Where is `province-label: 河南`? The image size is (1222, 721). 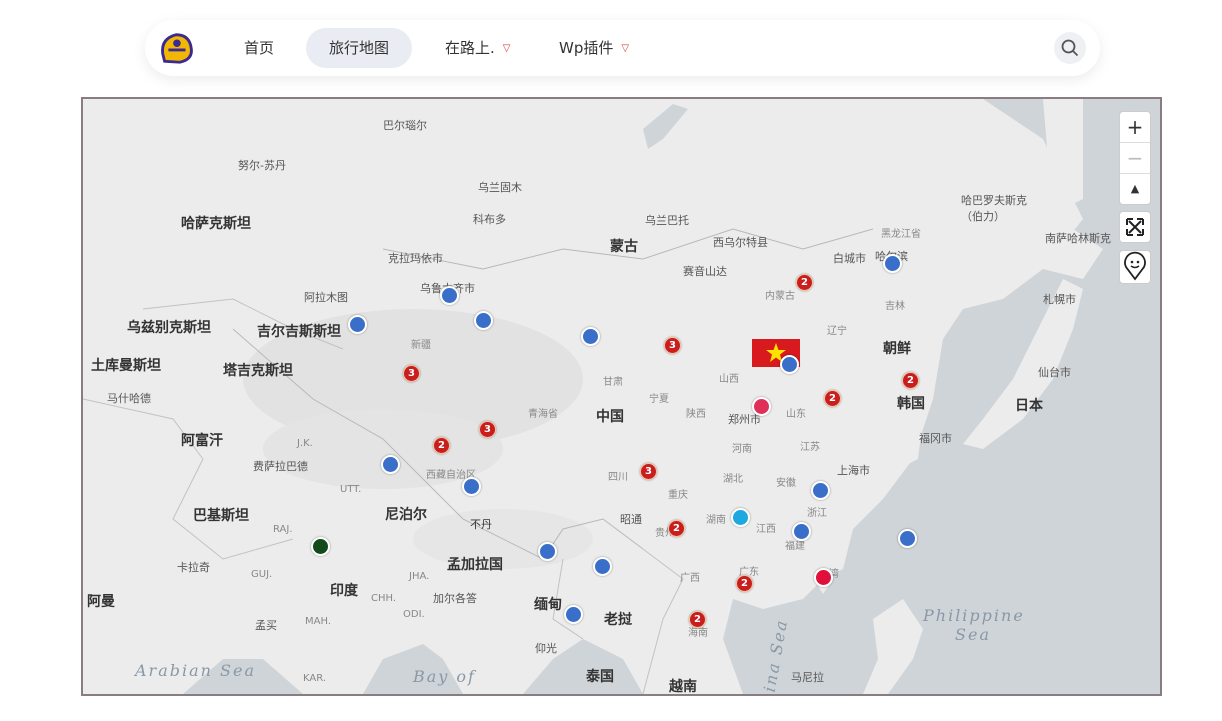
province-label: 河南 is located at coordinates (742, 449).